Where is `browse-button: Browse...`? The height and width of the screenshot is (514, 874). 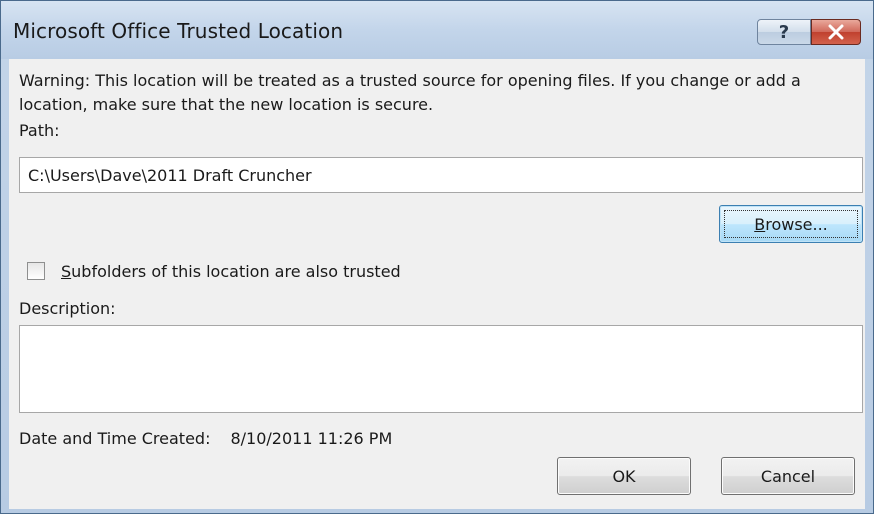 browse-button: Browse... is located at coordinates (791, 224).